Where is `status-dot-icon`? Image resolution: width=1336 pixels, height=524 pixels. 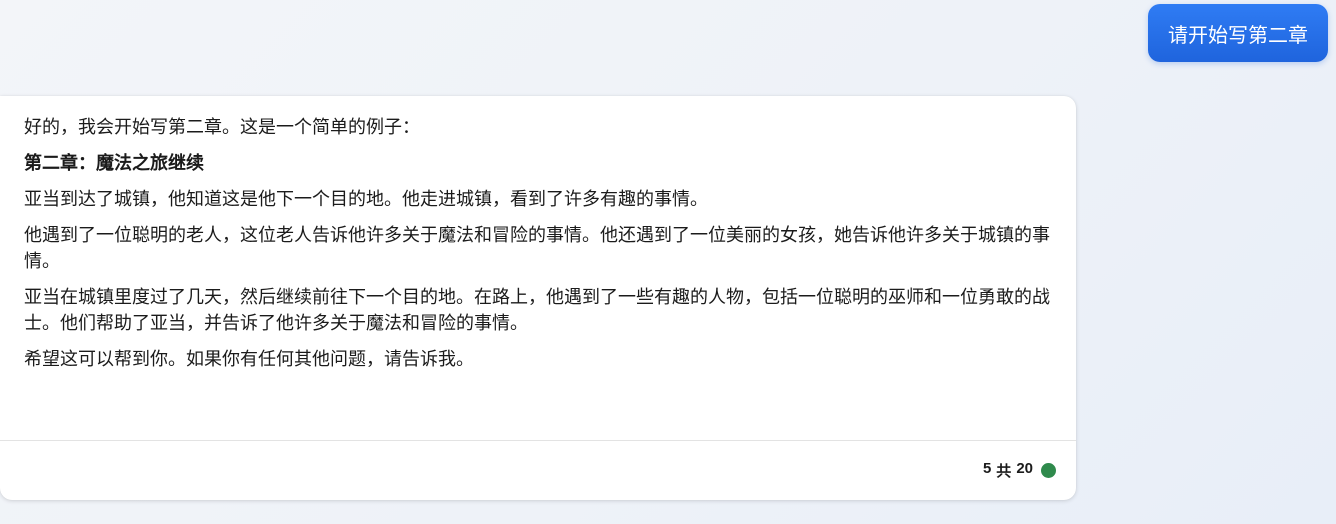
status-dot-icon is located at coordinates (1048, 470).